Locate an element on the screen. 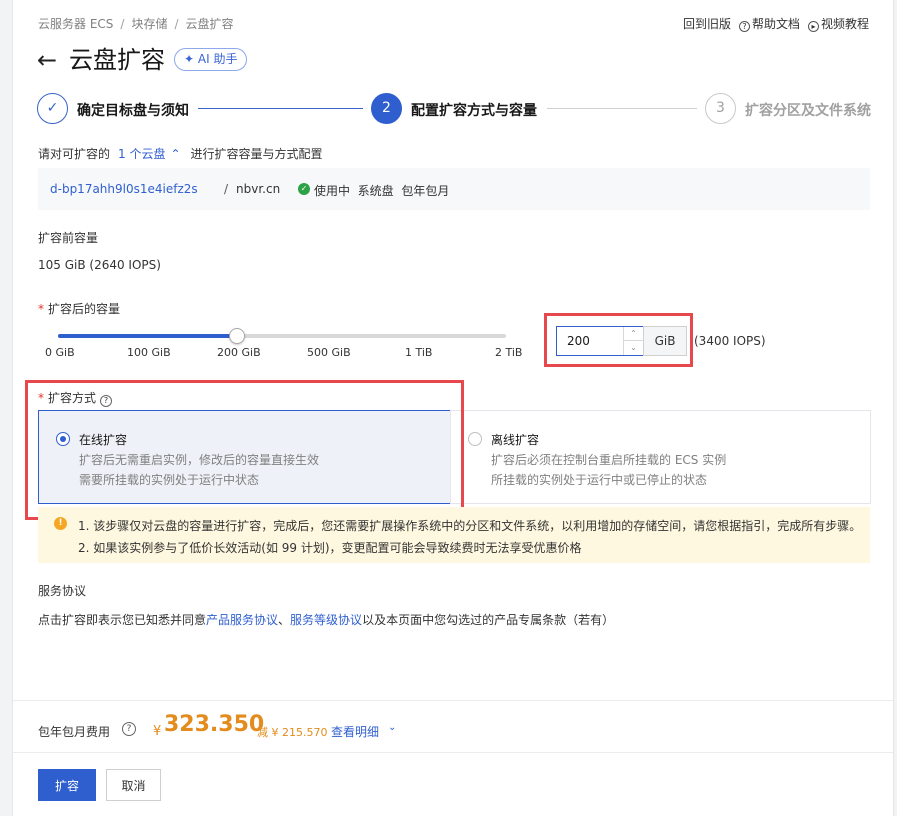 This screenshot has height=816, width=897. top-links: 回到旧版 ? 帮助文档 ▸ 视频教程 is located at coordinates (776, 23).